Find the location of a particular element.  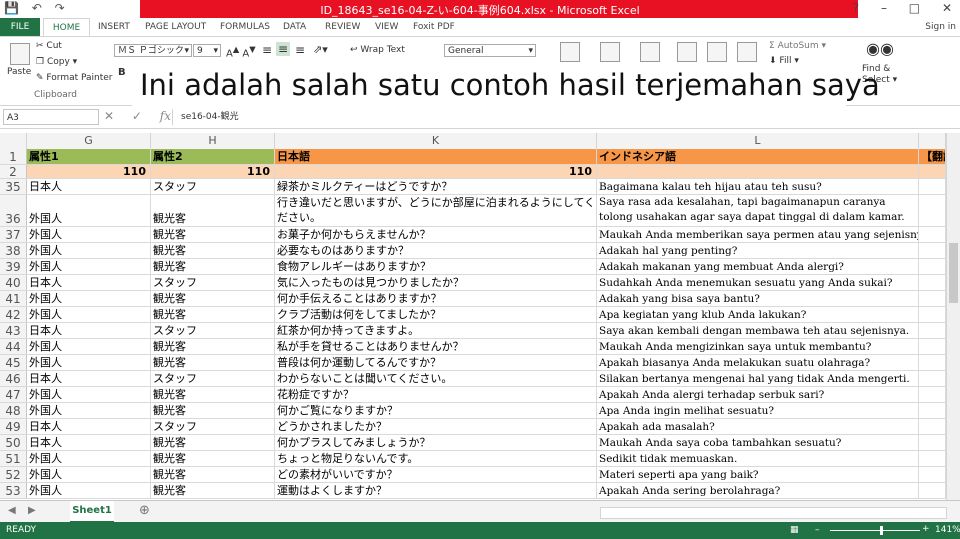

align-right-icon: ≡ is located at coordinates (300, 50).